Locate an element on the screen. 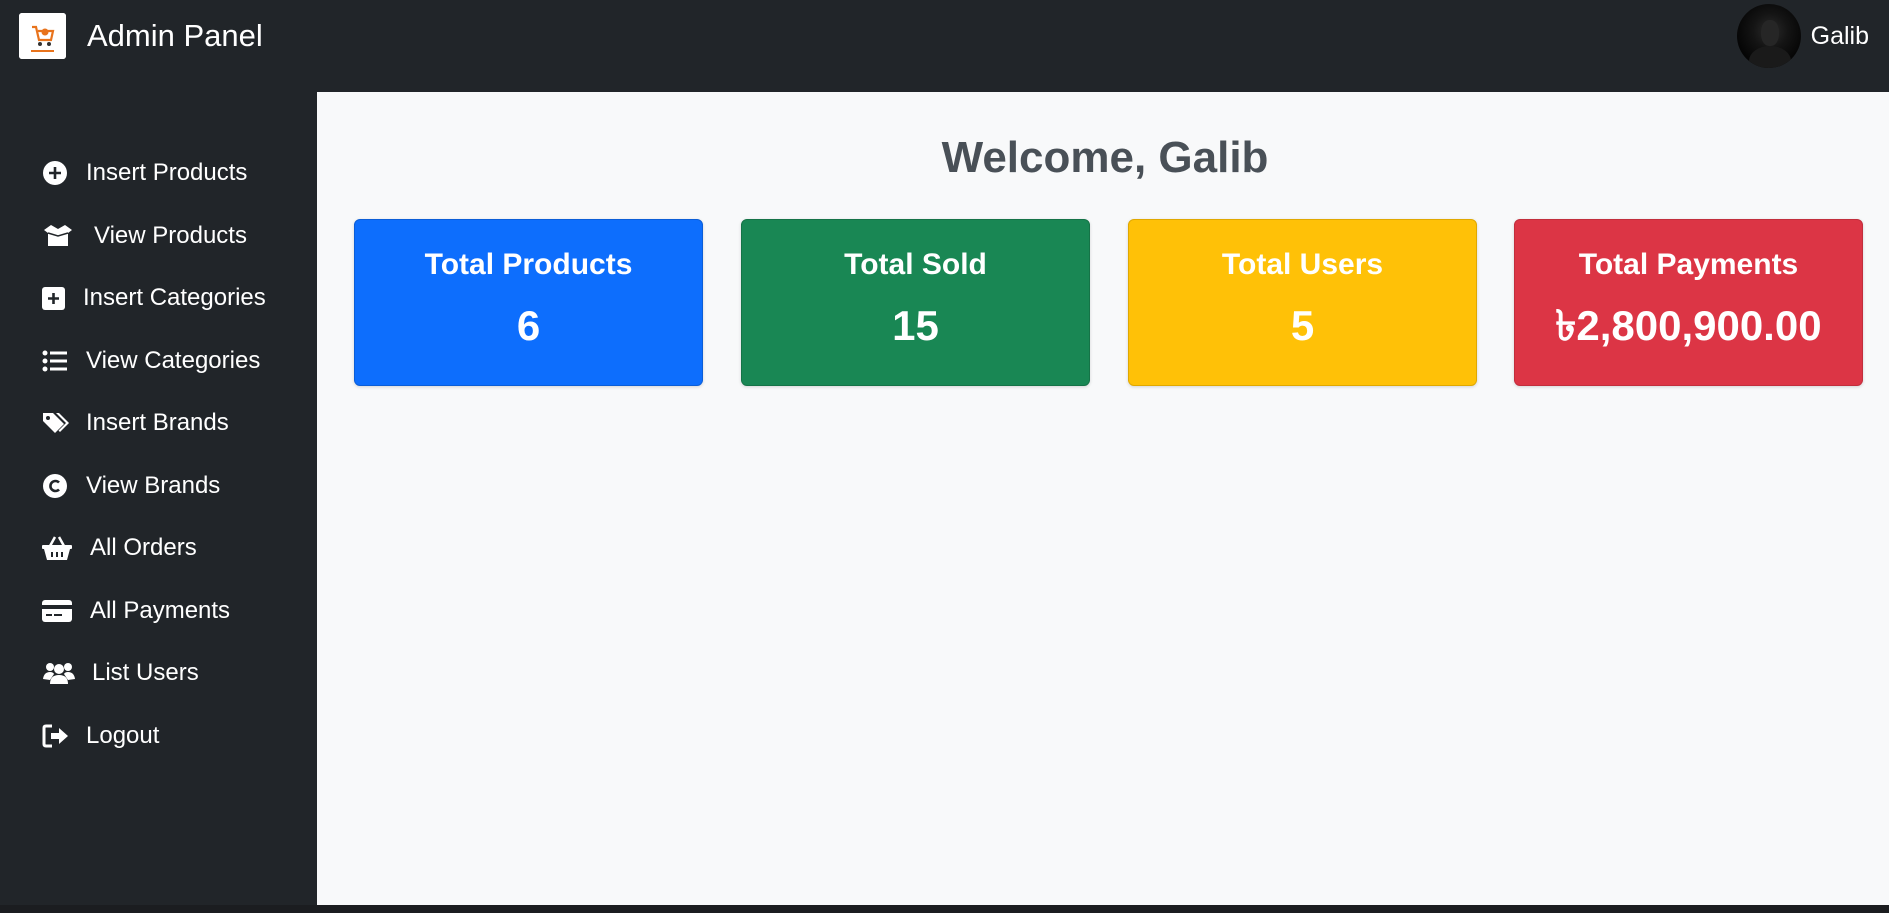 This screenshot has height=913, width=1889. sidebar-item-view-brands: View Brands is located at coordinates (158, 486).